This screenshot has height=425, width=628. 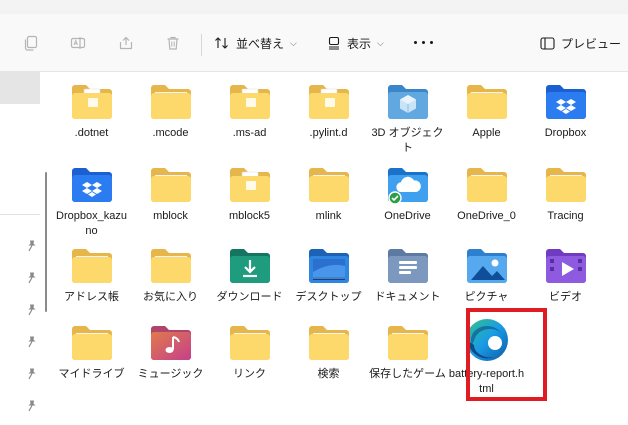 I want to click on file-name-label: mblock, so click(x=170, y=216).